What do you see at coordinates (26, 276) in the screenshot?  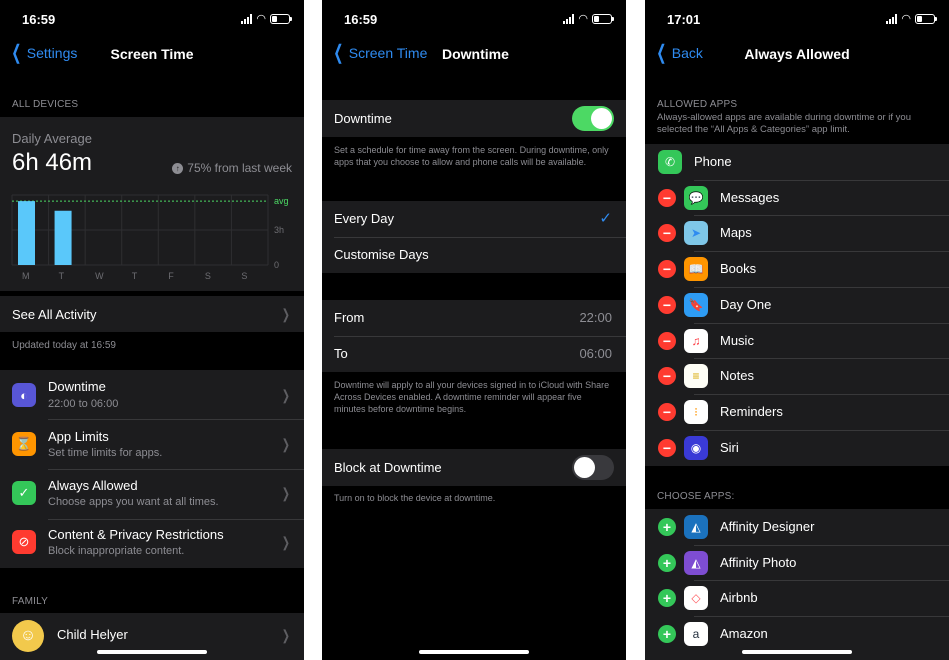 I see `x-tick-label: M` at bounding box center [26, 276].